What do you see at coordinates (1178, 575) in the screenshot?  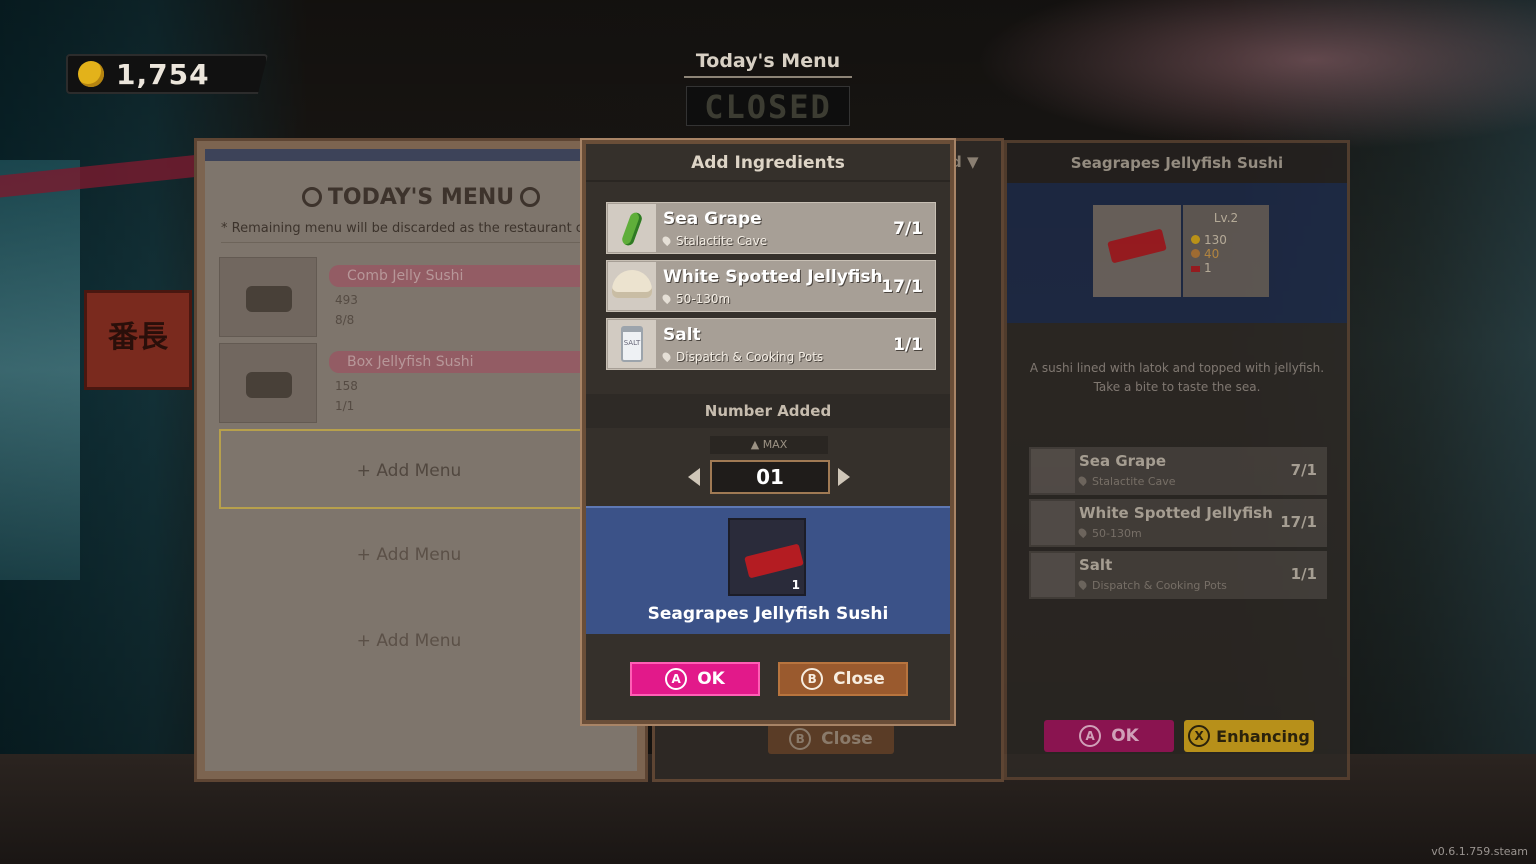 I see `recipe-ingredient-row: Salt Dispatch & Cooking Pots 1/1` at bounding box center [1178, 575].